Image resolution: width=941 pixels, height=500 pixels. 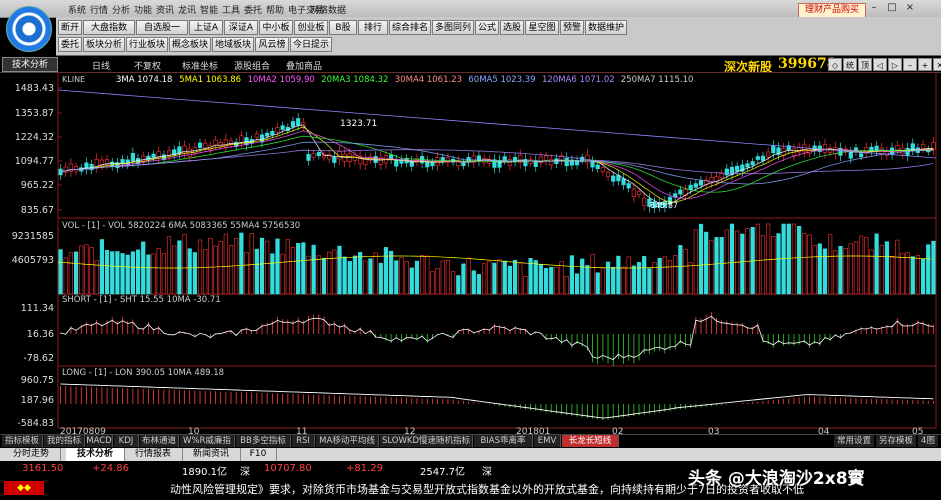 I want to click on indicator-tab: MA移动平均线, so click(x=347, y=441).